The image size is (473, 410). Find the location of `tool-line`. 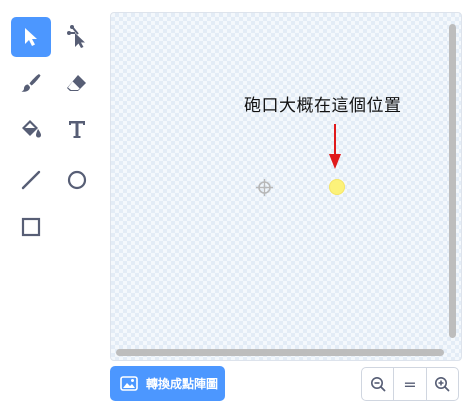

tool-line is located at coordinates (31, 180).